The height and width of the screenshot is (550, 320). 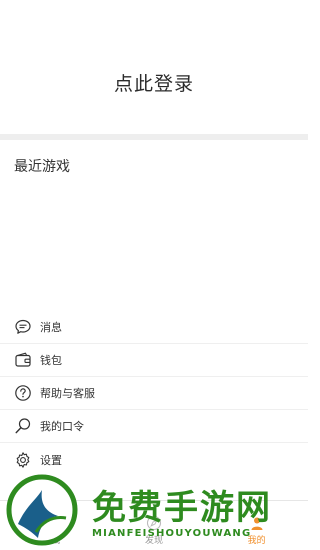 What do you see at coordinates (154, 137) in the screenshot?
I see `section-divider` at bounding box center [154, 137].